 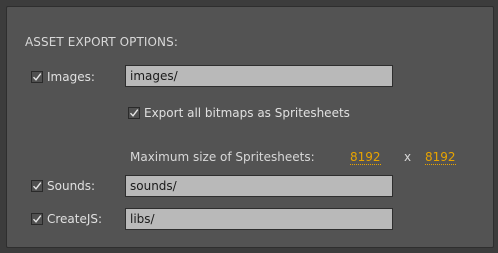 I want to click on createjs-option: CreateJS:, so click(x=66, y=219).